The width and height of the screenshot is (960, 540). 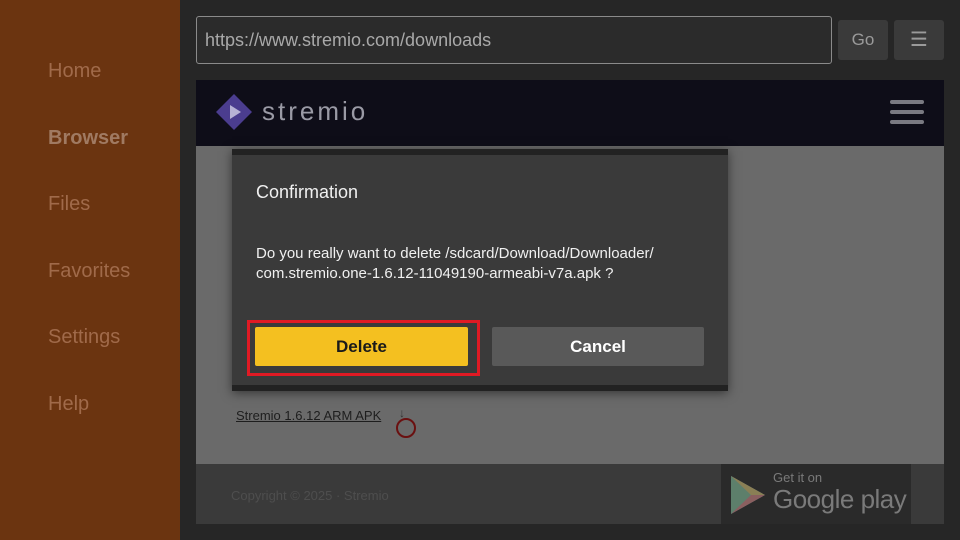 What do you see at coordinates (315, 111) in the screenshot?
I see `stremio-logo-text: stremio` at bounding box center [315, 111].